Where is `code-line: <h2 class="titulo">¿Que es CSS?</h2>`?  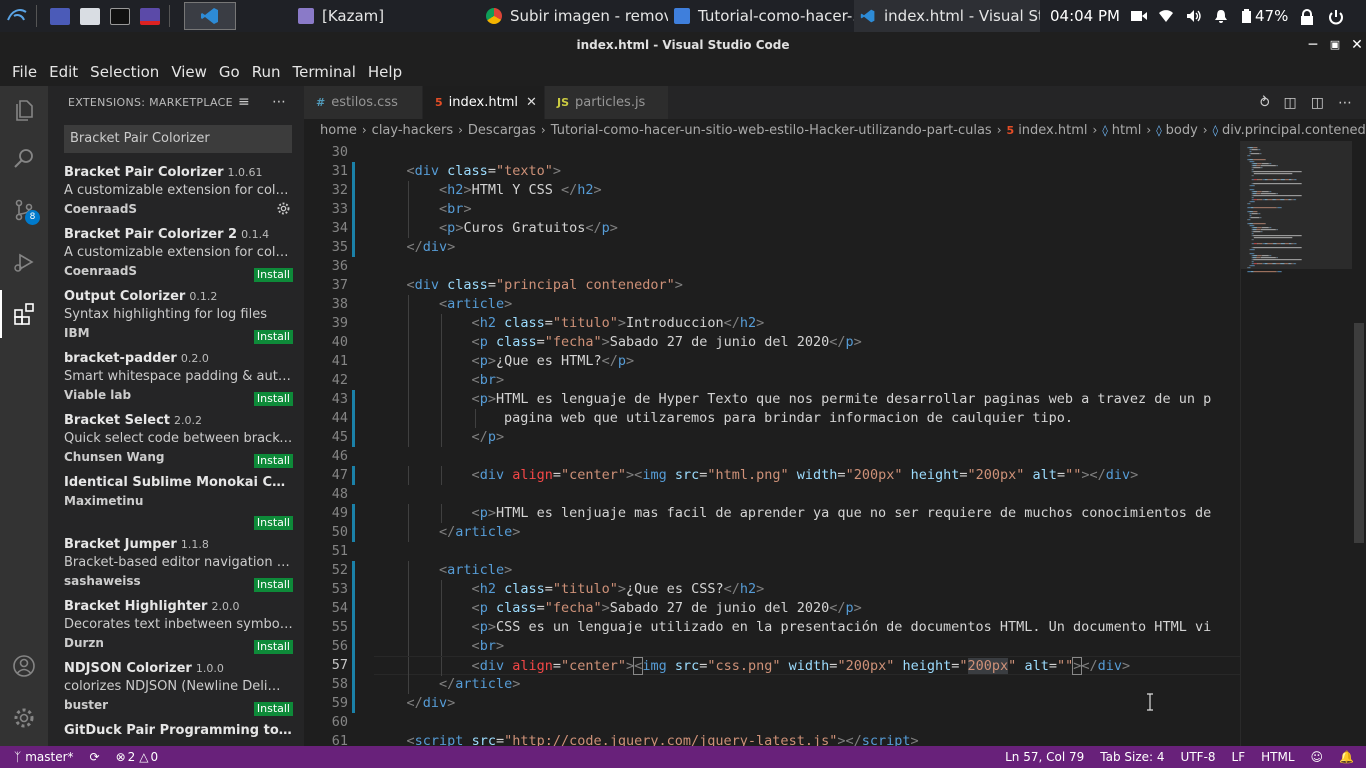 code-line: <h2 class="titulo">¿Que es CSS?</h2> is located at coordinates (807, 589).